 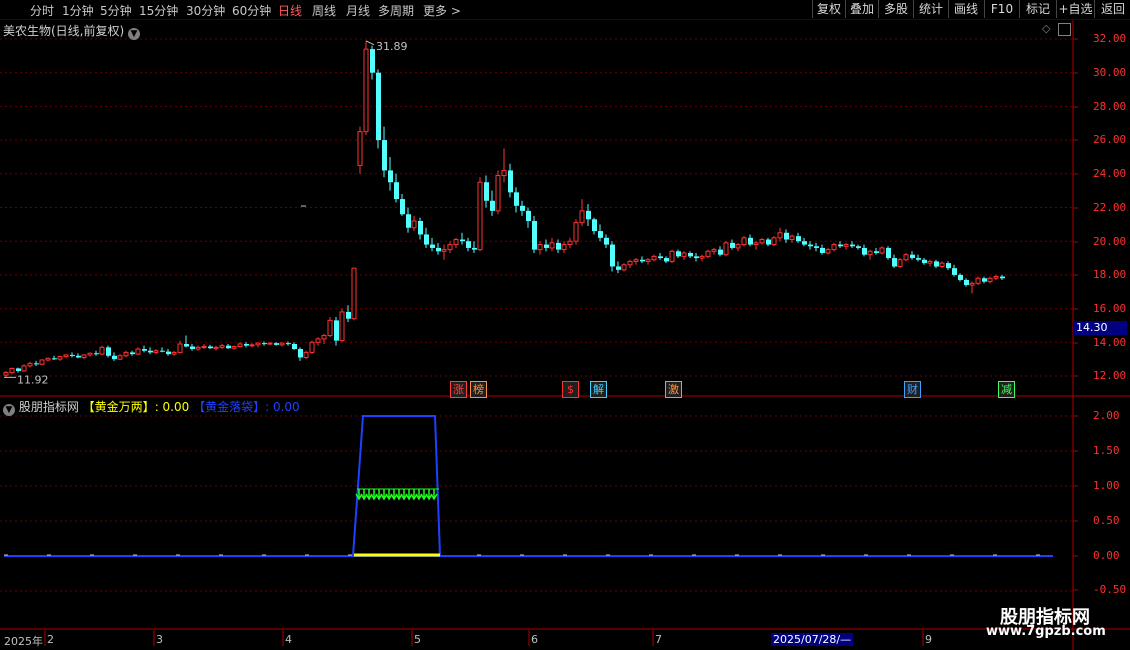 I want to click on period-tab: 月线, so click(x=358, y=10).